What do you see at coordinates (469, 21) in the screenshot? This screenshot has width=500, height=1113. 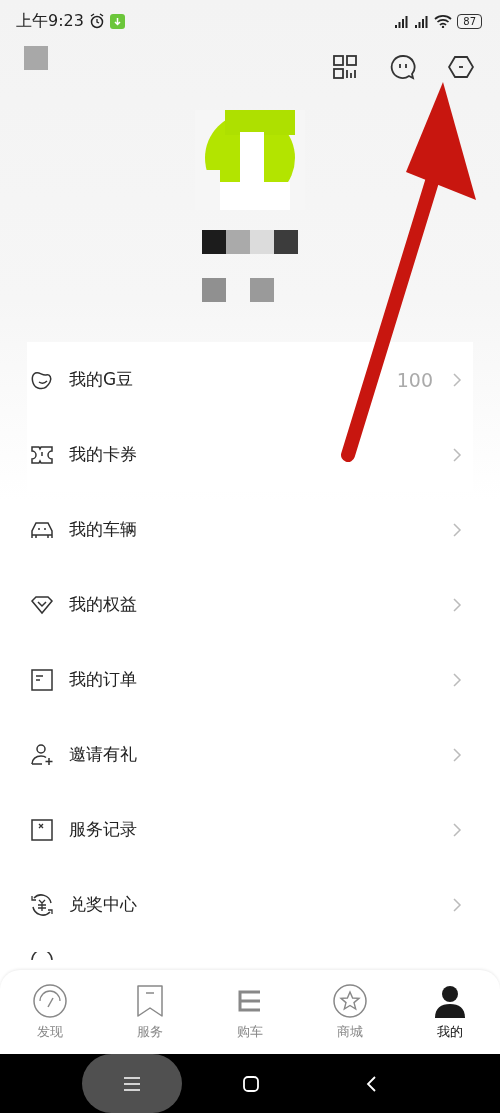 I see `battery-indicator: 87` at bounding box center [469, 21].